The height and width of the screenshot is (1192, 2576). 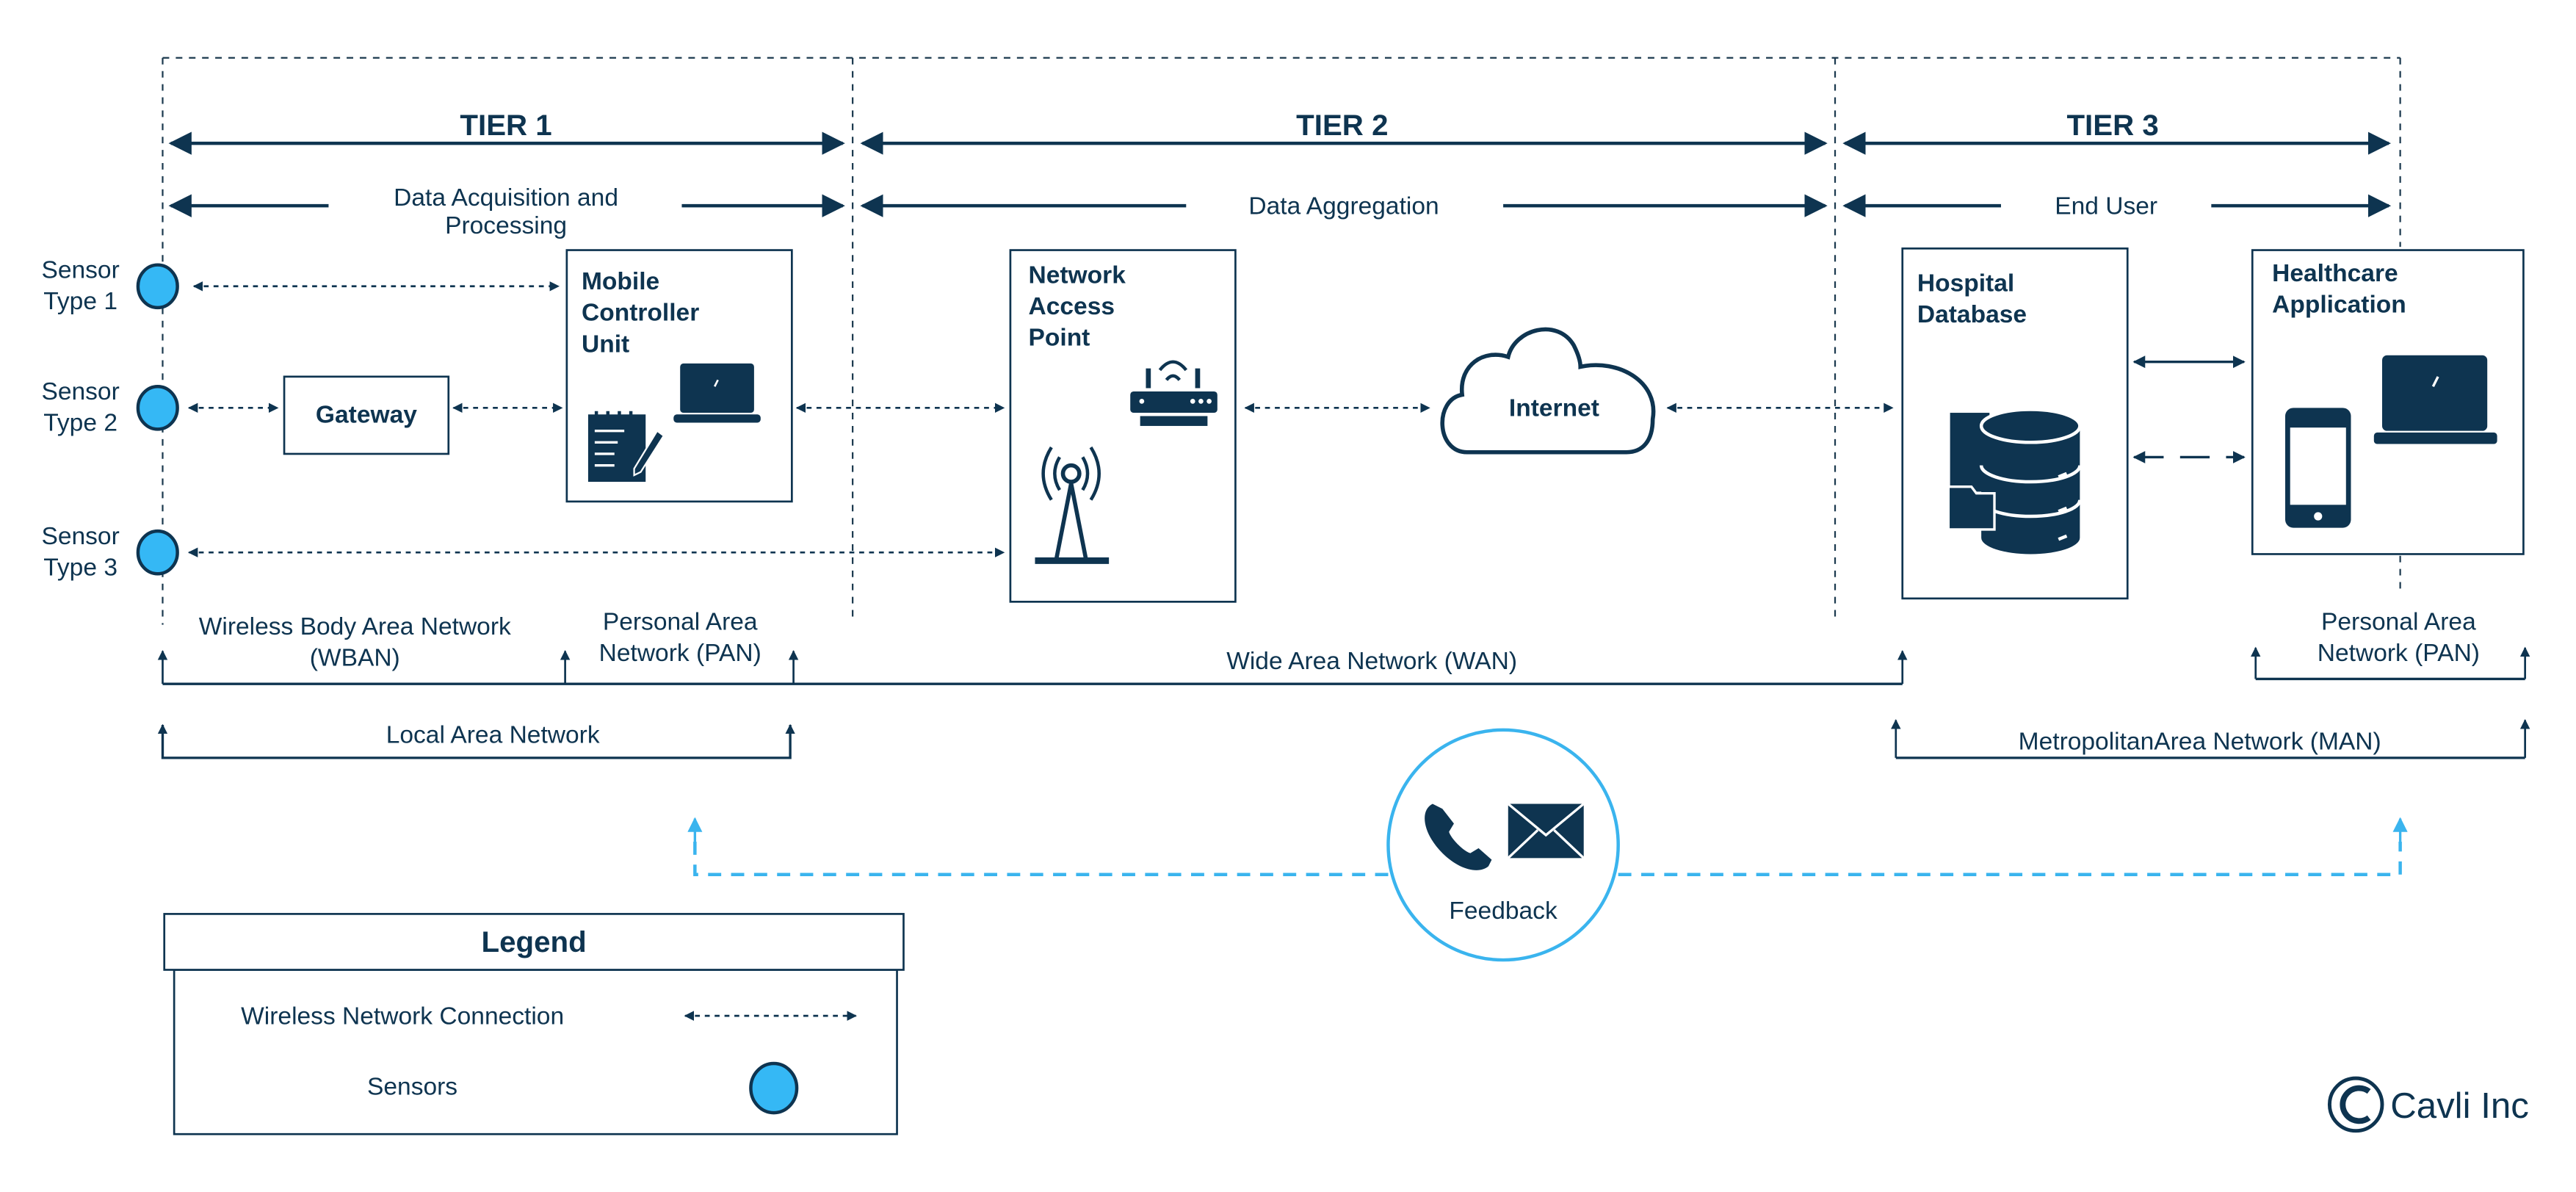 What do you see at coordinates (534, 941) in the screenshot?
I see `legend-title: Legend` at bounding box center [534, 941].